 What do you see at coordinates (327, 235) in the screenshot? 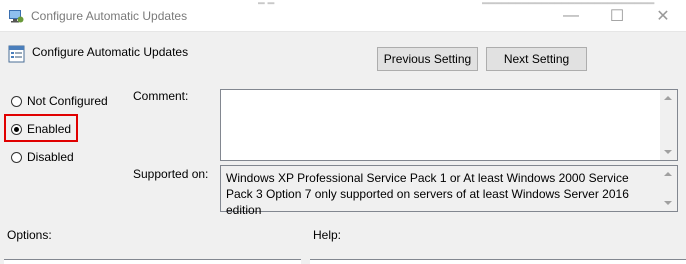
I see `help-label: Help:` at bounding box center [327, 235].